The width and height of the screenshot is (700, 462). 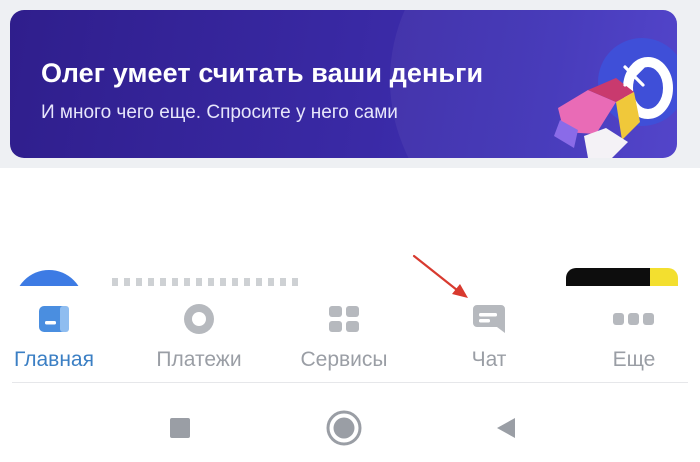 What do you see at coordinates (350, 274) in the screenshot?
I see `content-peek-row` at bounding box center [350, 274].